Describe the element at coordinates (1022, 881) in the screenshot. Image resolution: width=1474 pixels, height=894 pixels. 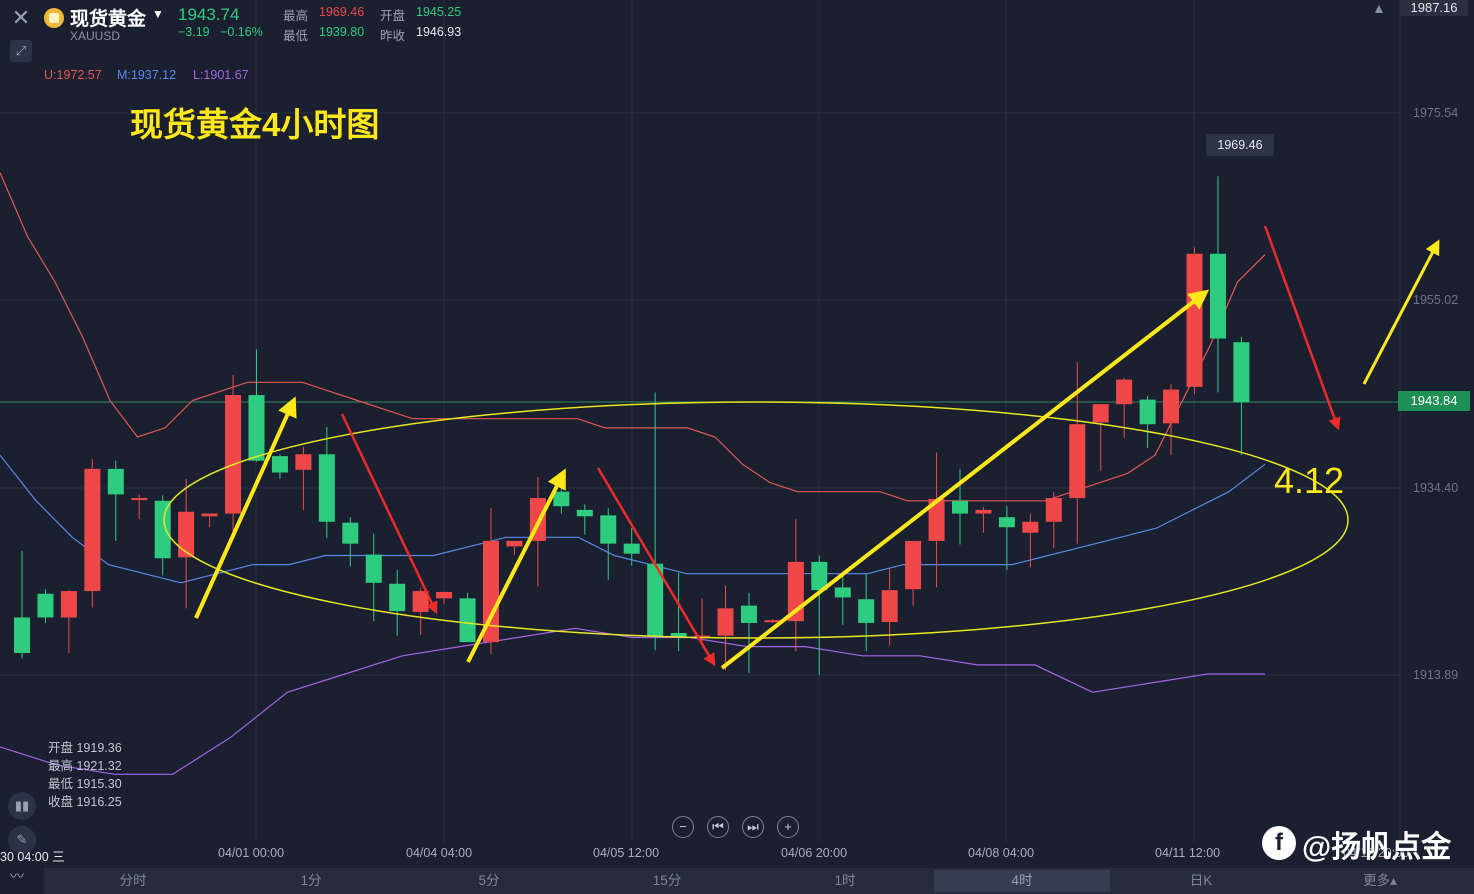
I see `tab-timeframe-4h: 4时` at that location.